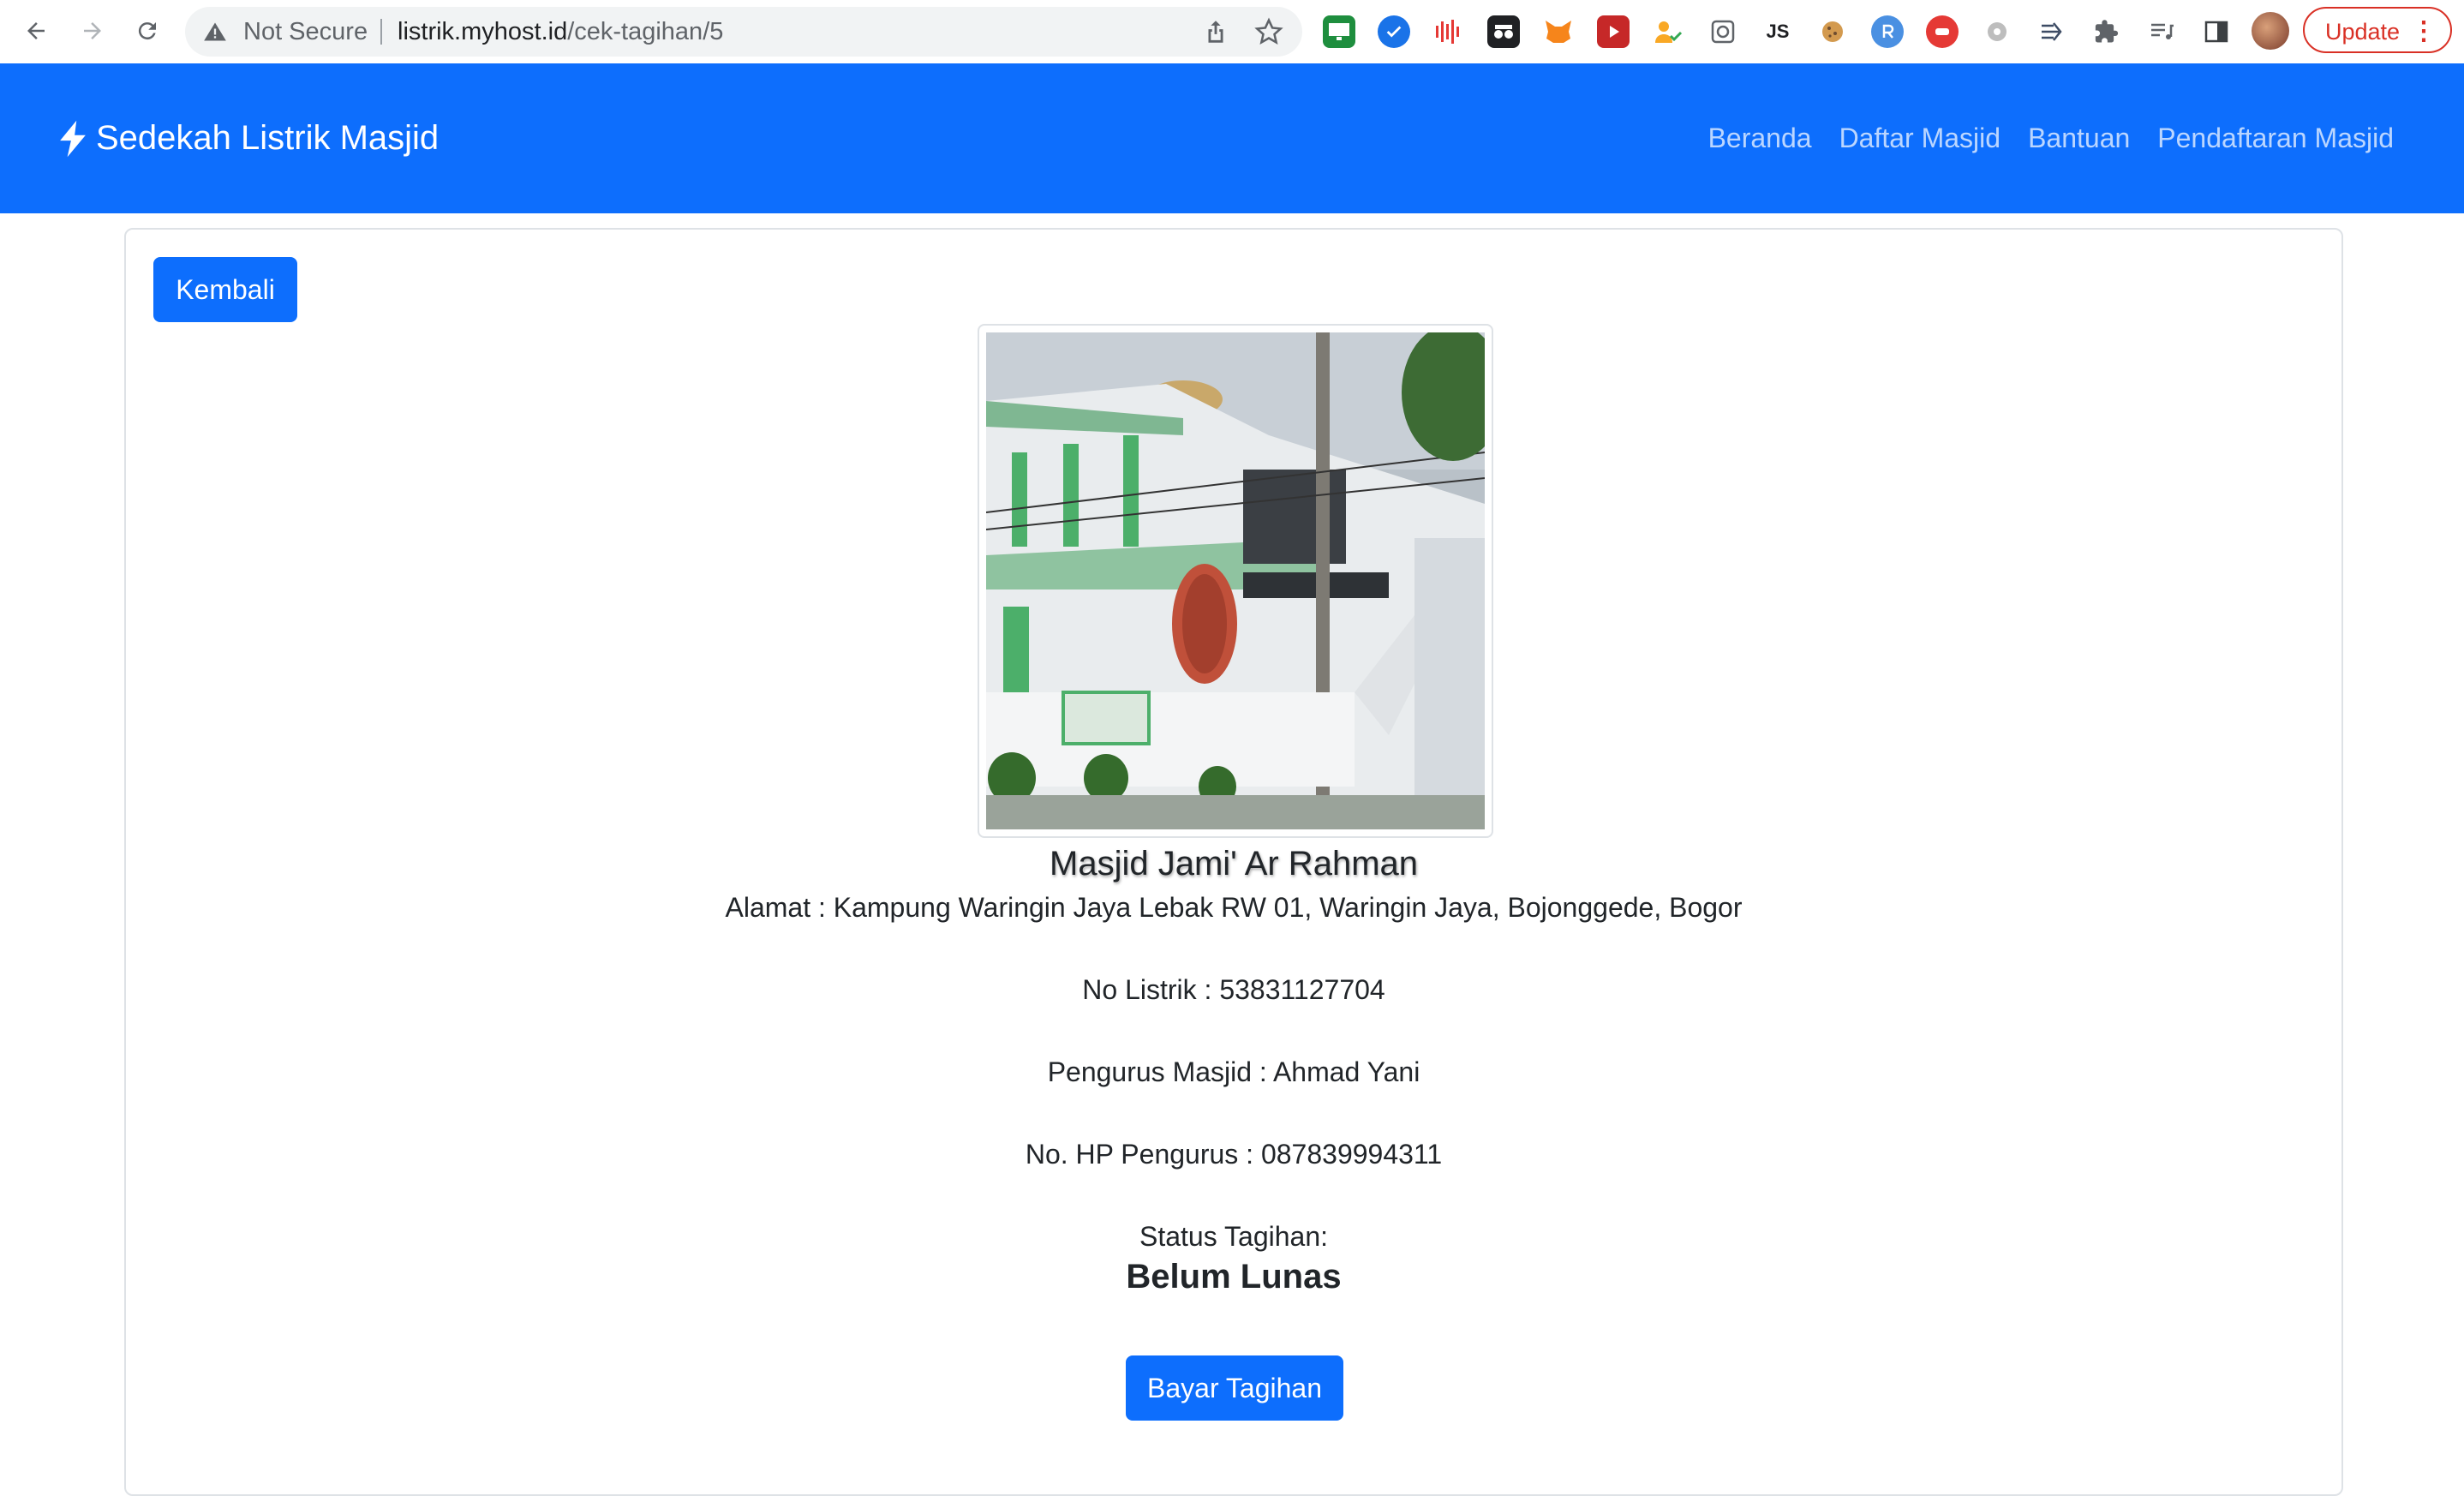 The width and height of the screenshot is (2464, 1496). I want to click on cookie-extension-icon, so click(1832, 31).